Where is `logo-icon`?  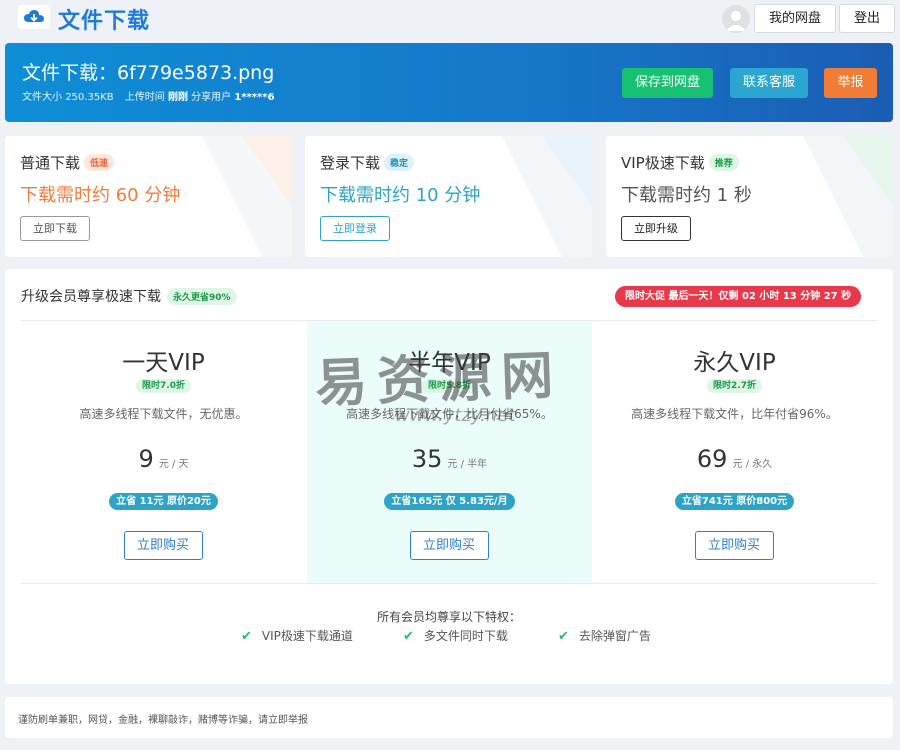 logo-icon is located at coordinates (34, 17).